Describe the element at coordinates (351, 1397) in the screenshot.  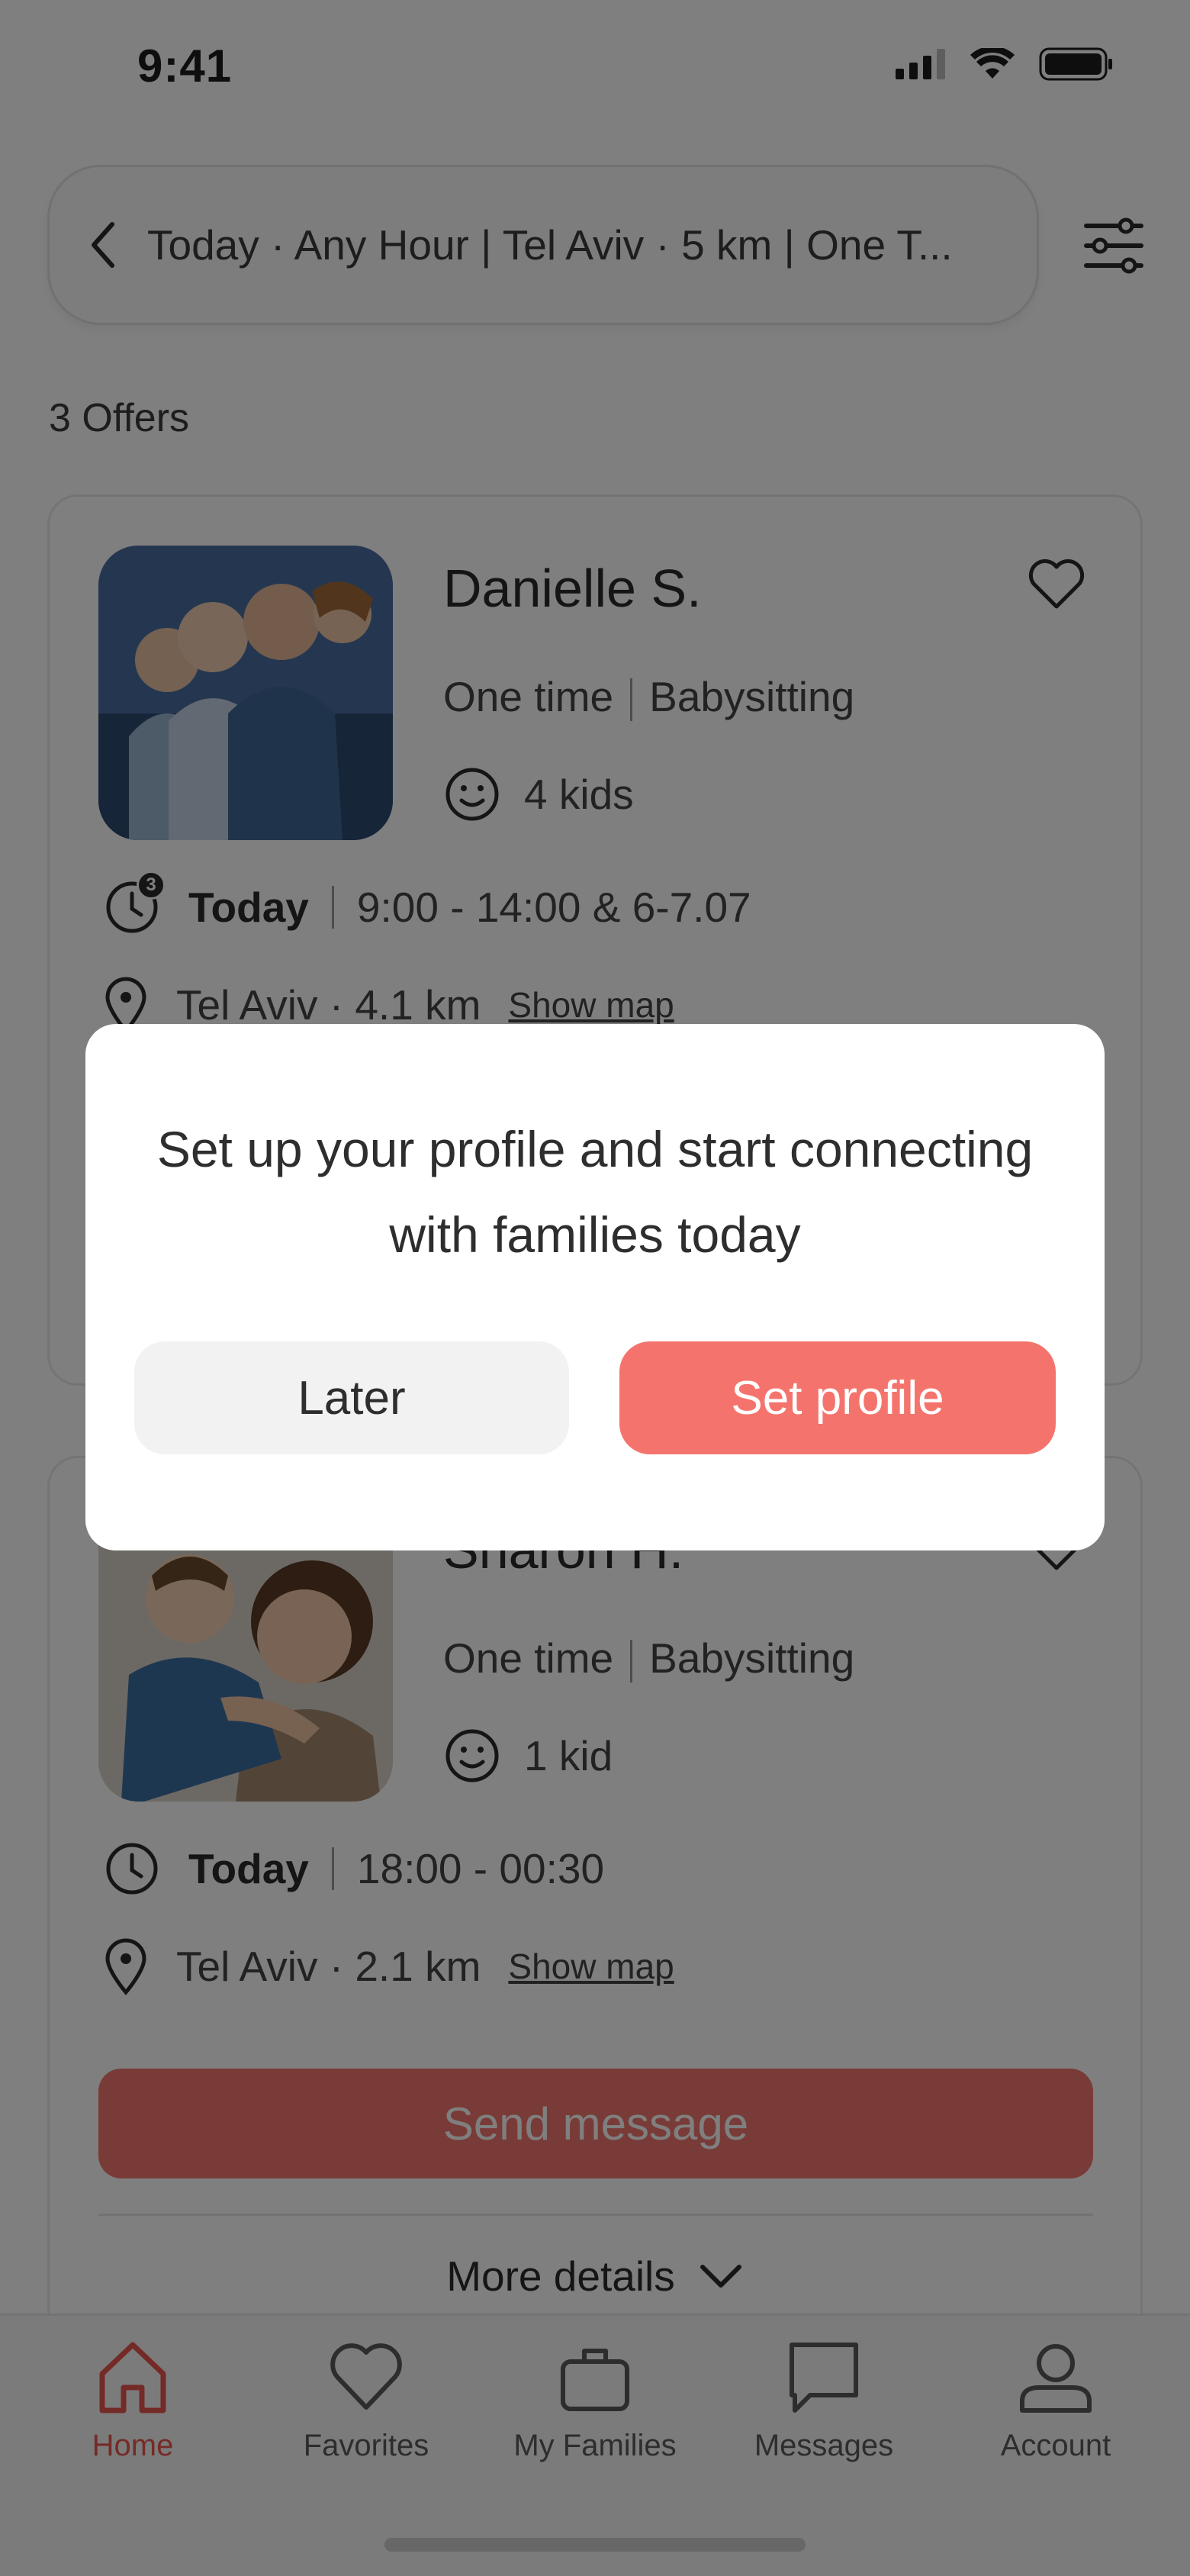
I see `later-button: Later` at that location.